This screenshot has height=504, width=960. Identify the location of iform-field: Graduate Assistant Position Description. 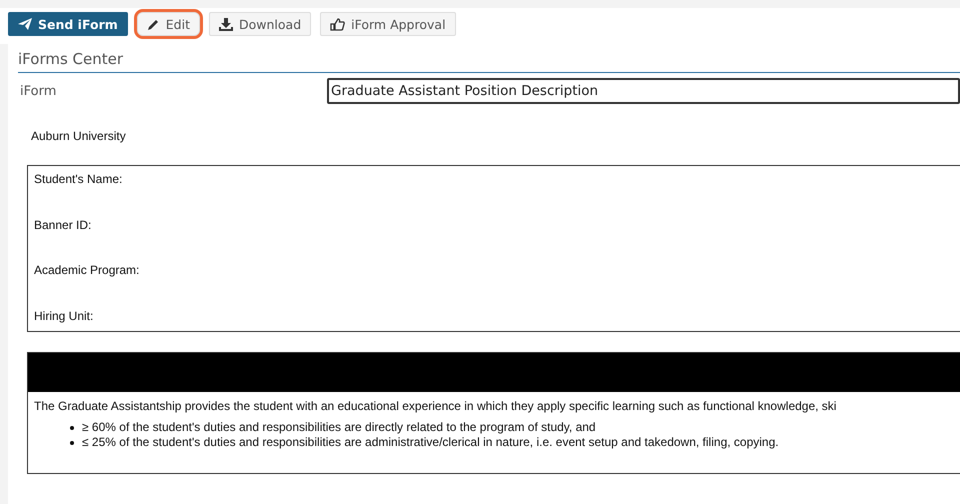
(643, 91).